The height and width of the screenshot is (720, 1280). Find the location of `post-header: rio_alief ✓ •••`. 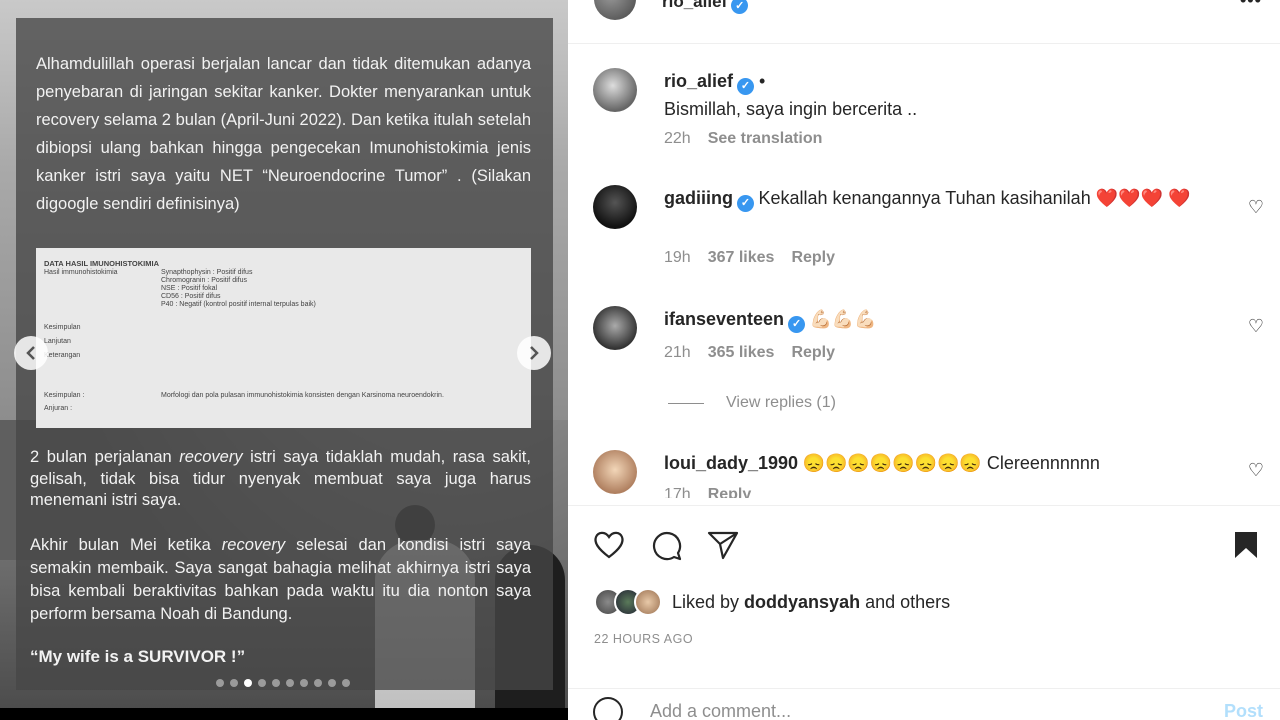

post-header: rio_alief ✓ ••• is located at coordinates (924, 22).